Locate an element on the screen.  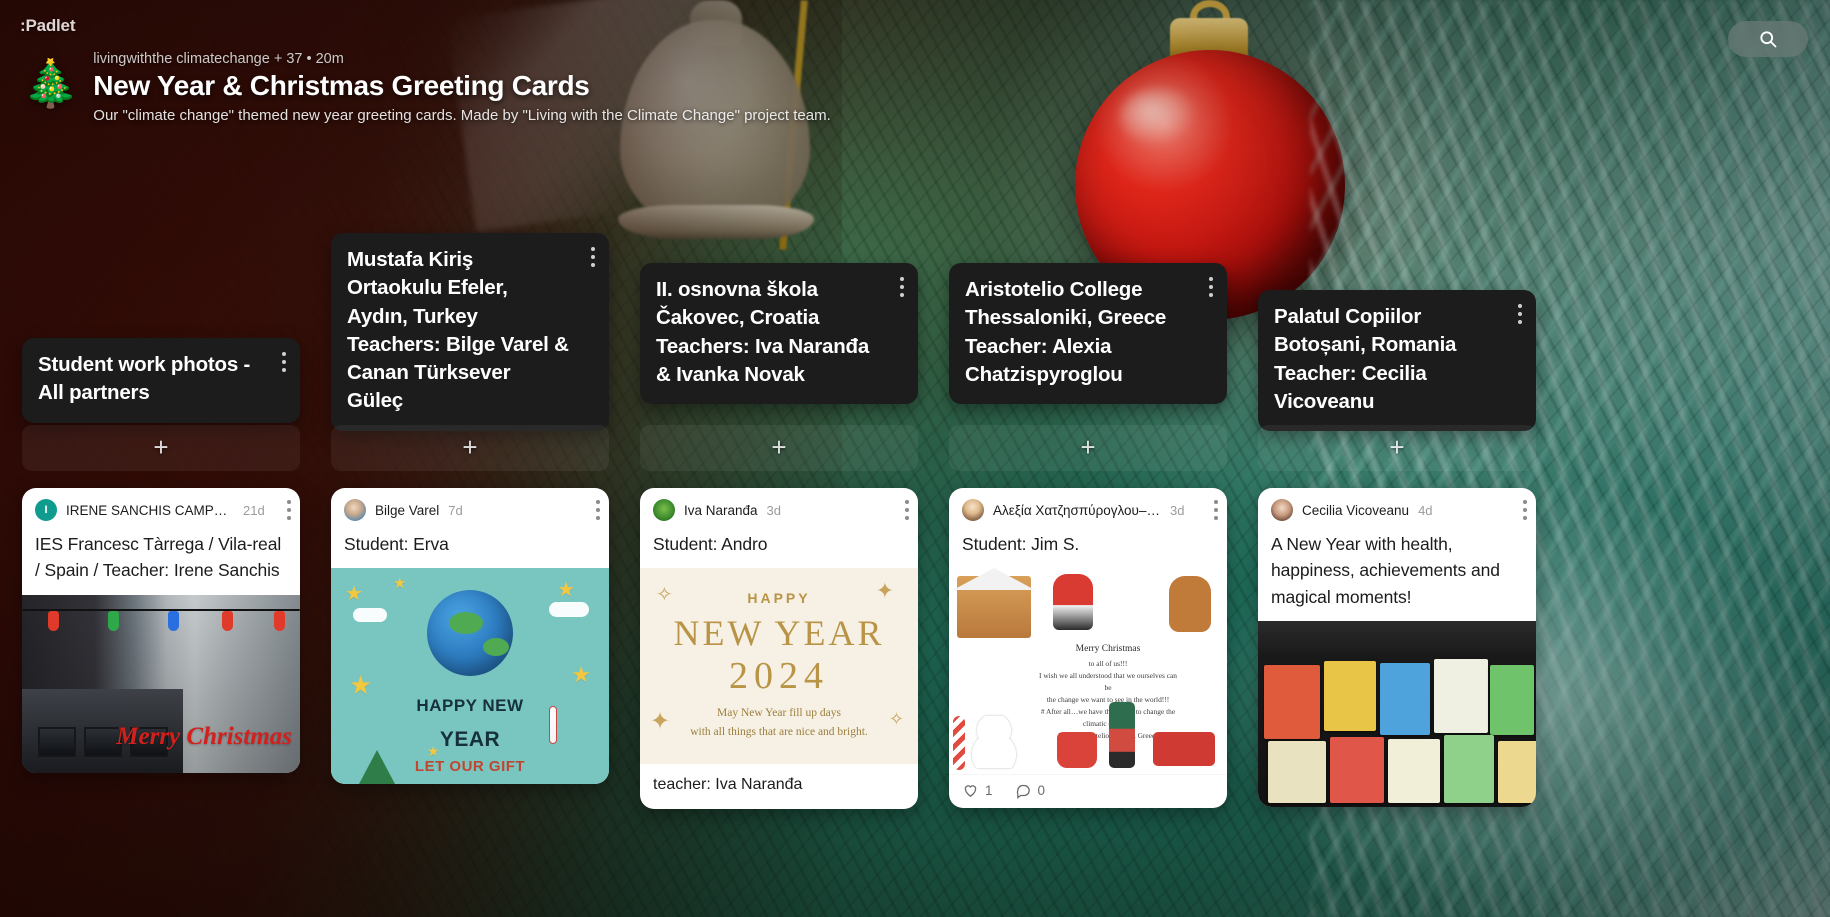
search-icon is located at coordinates (1768, 39).